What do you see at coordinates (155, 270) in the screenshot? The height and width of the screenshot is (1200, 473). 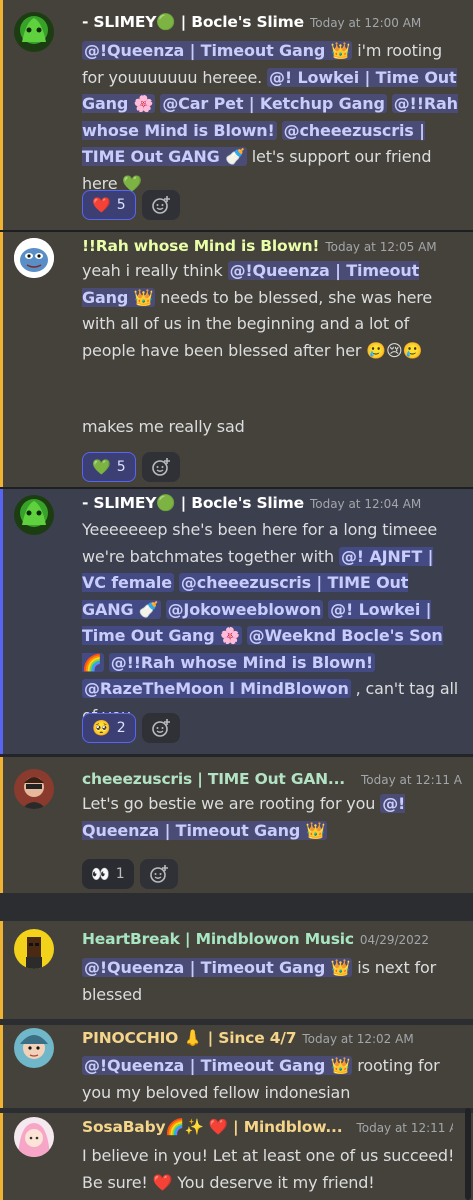 I see `message-text: yeah i really think` at bounding box center [155, 270].